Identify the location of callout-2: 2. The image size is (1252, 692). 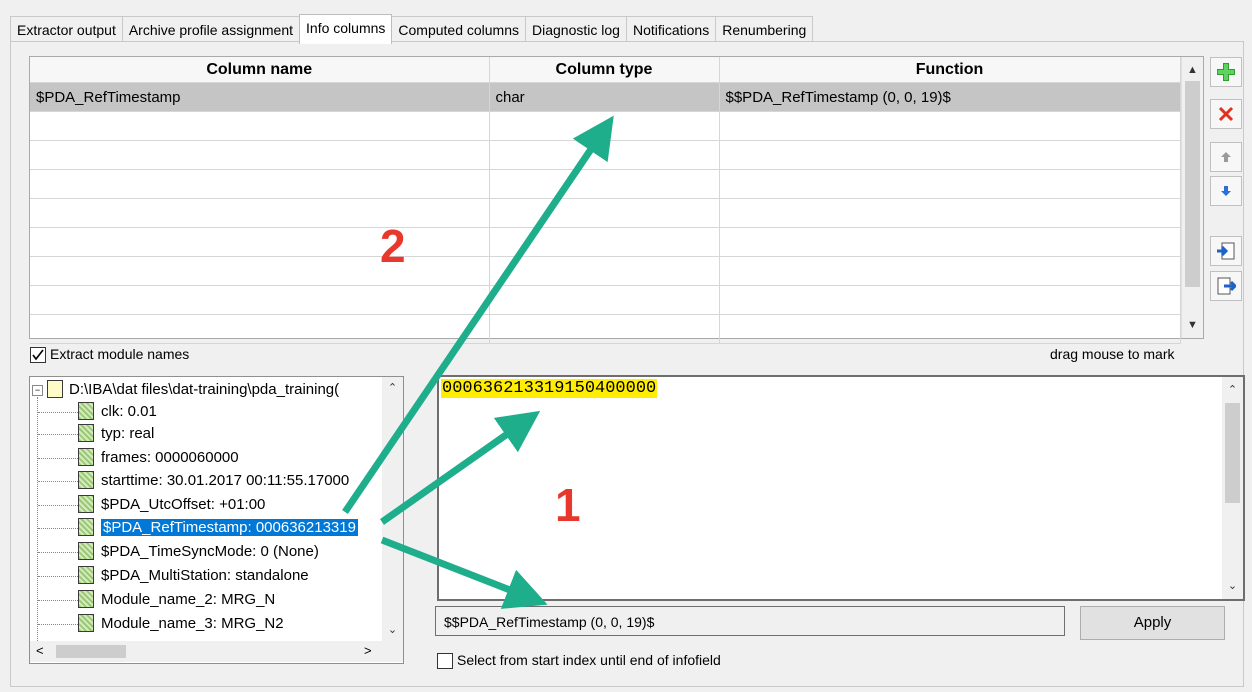
(393, 246).